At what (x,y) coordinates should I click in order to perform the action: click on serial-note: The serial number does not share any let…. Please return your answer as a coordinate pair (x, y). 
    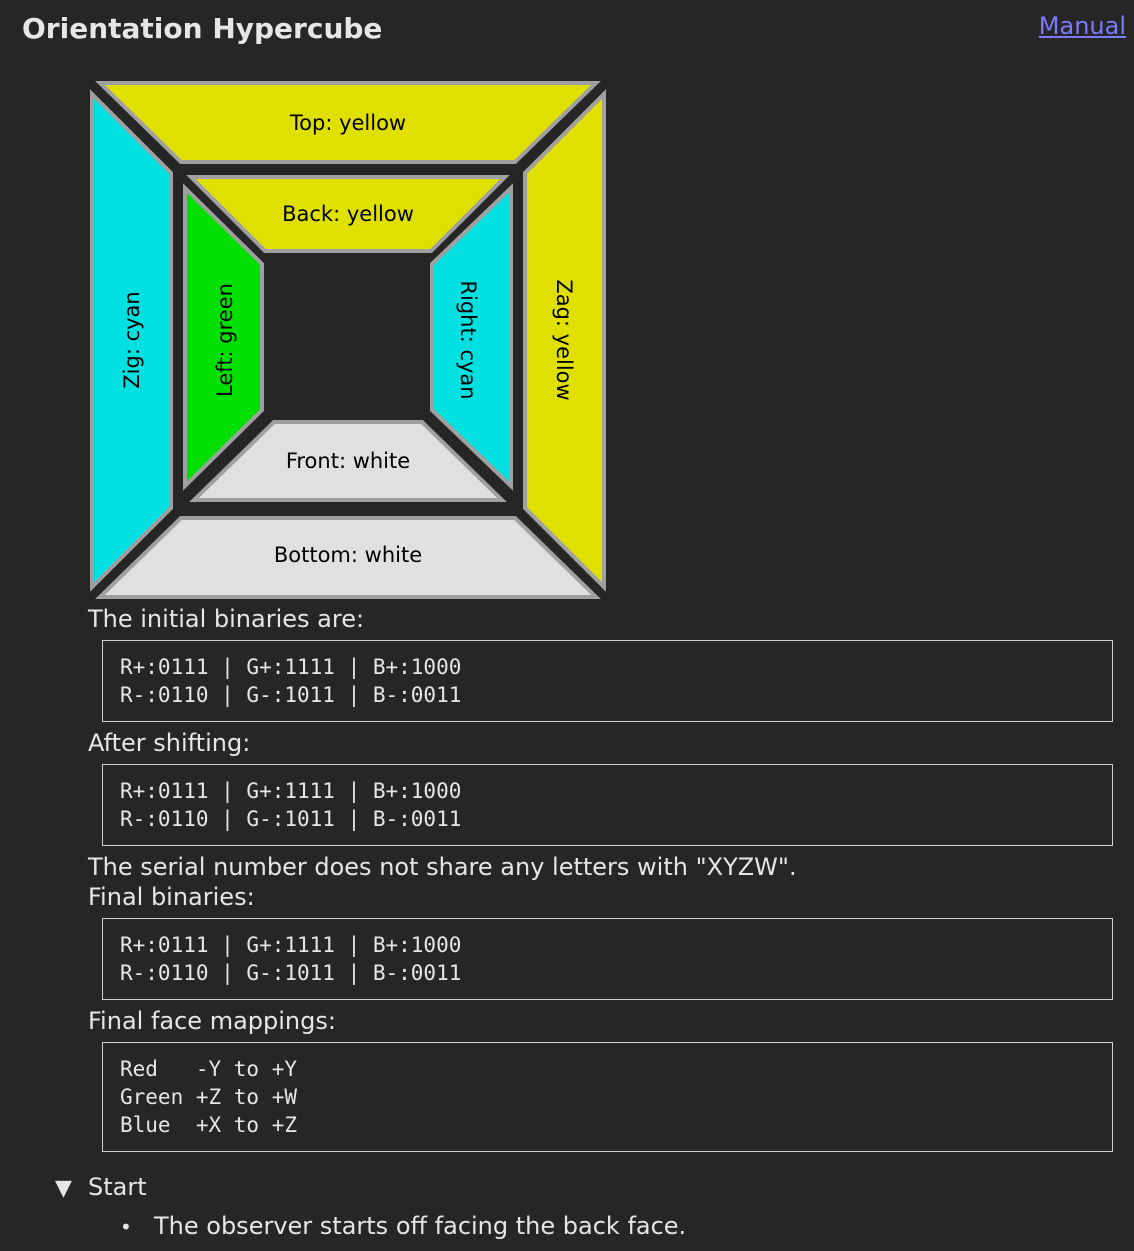
    Looking at the image, I should click on (442, 867).